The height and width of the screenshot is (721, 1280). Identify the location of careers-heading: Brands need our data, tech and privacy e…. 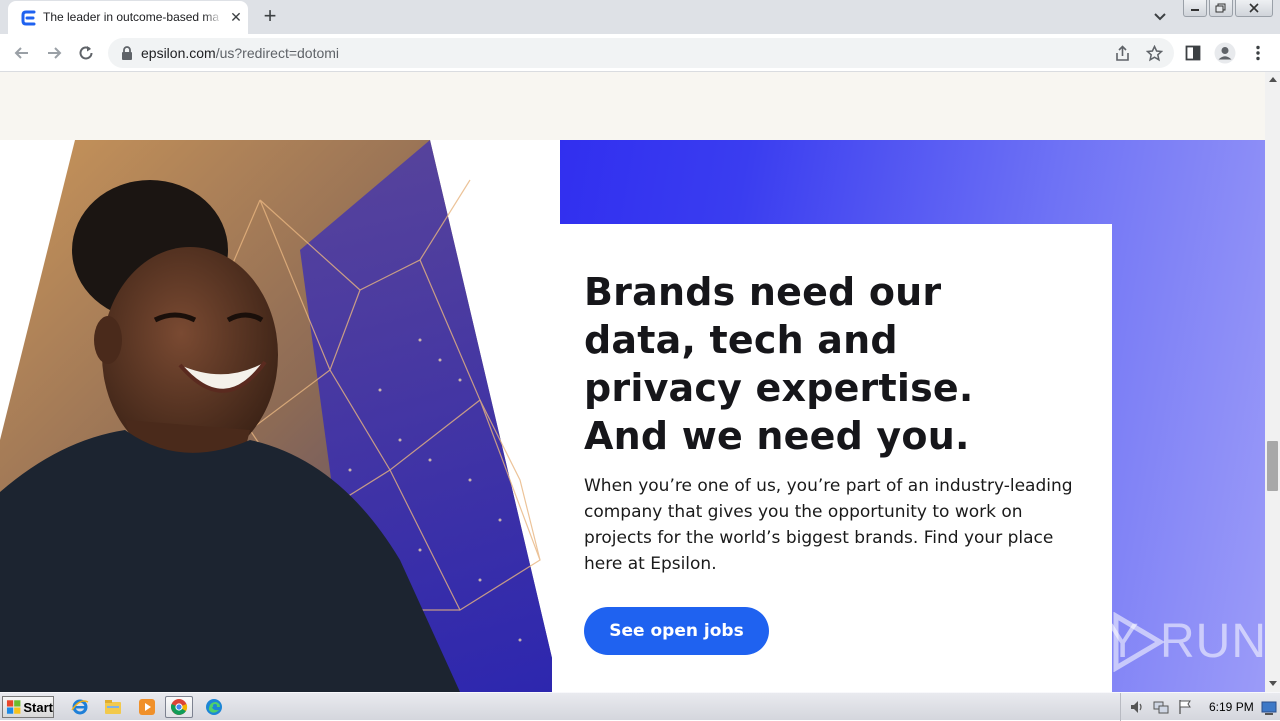
(779, 364).